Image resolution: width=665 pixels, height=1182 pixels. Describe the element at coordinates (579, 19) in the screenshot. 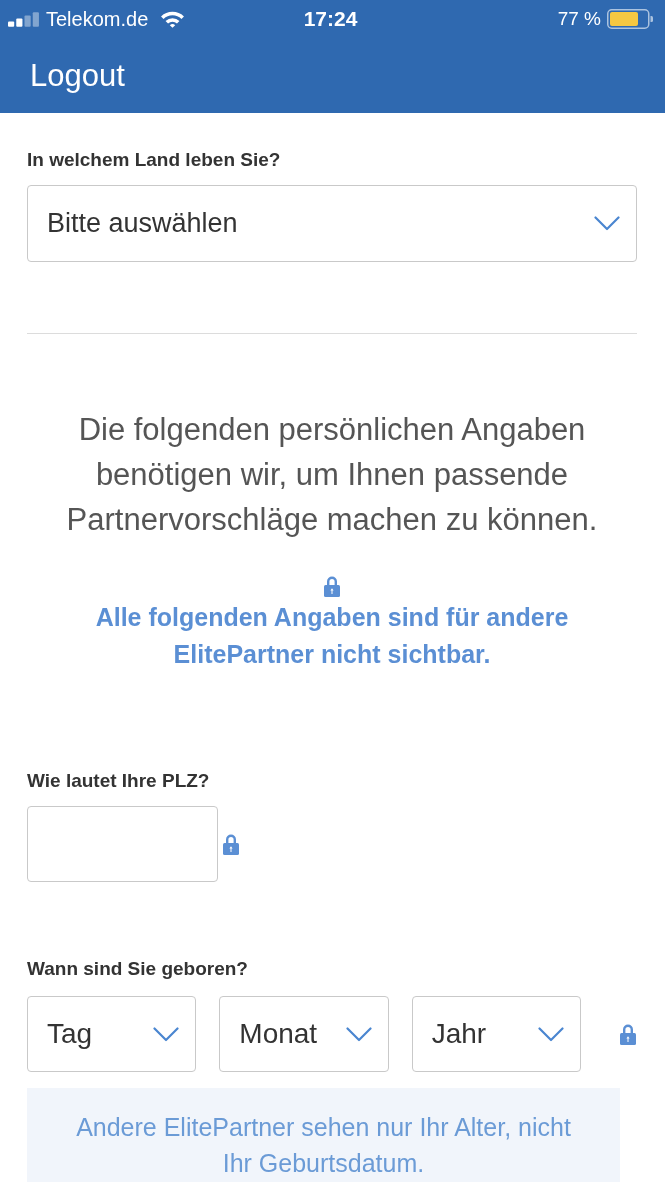

I see `battery-percentage: 77 %` at that location.